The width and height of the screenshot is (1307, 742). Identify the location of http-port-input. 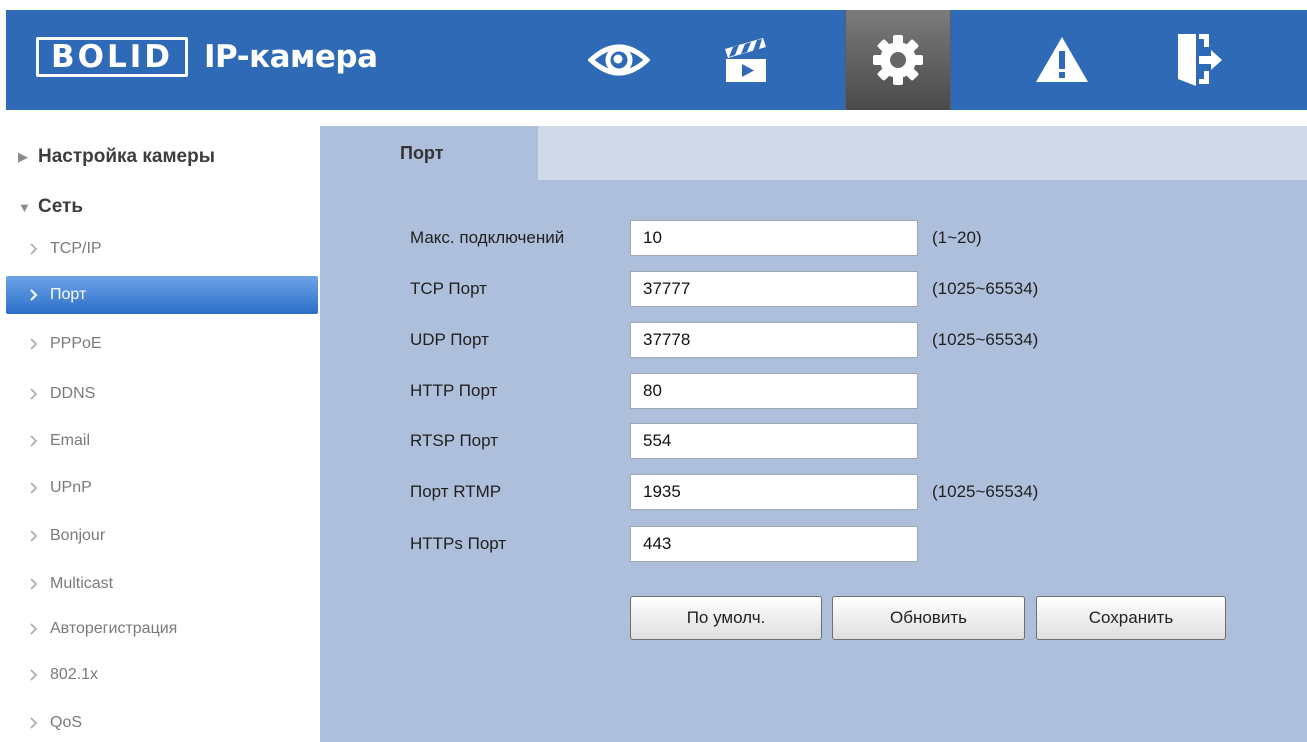
(774, 391).